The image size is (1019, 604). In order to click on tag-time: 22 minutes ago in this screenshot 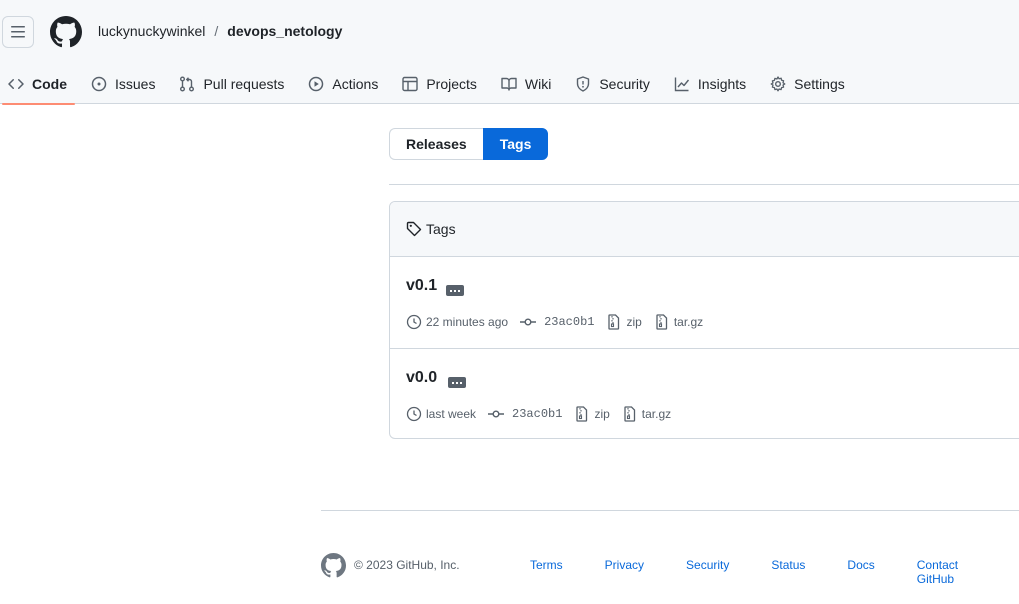, I will do `click(457, 322)`.